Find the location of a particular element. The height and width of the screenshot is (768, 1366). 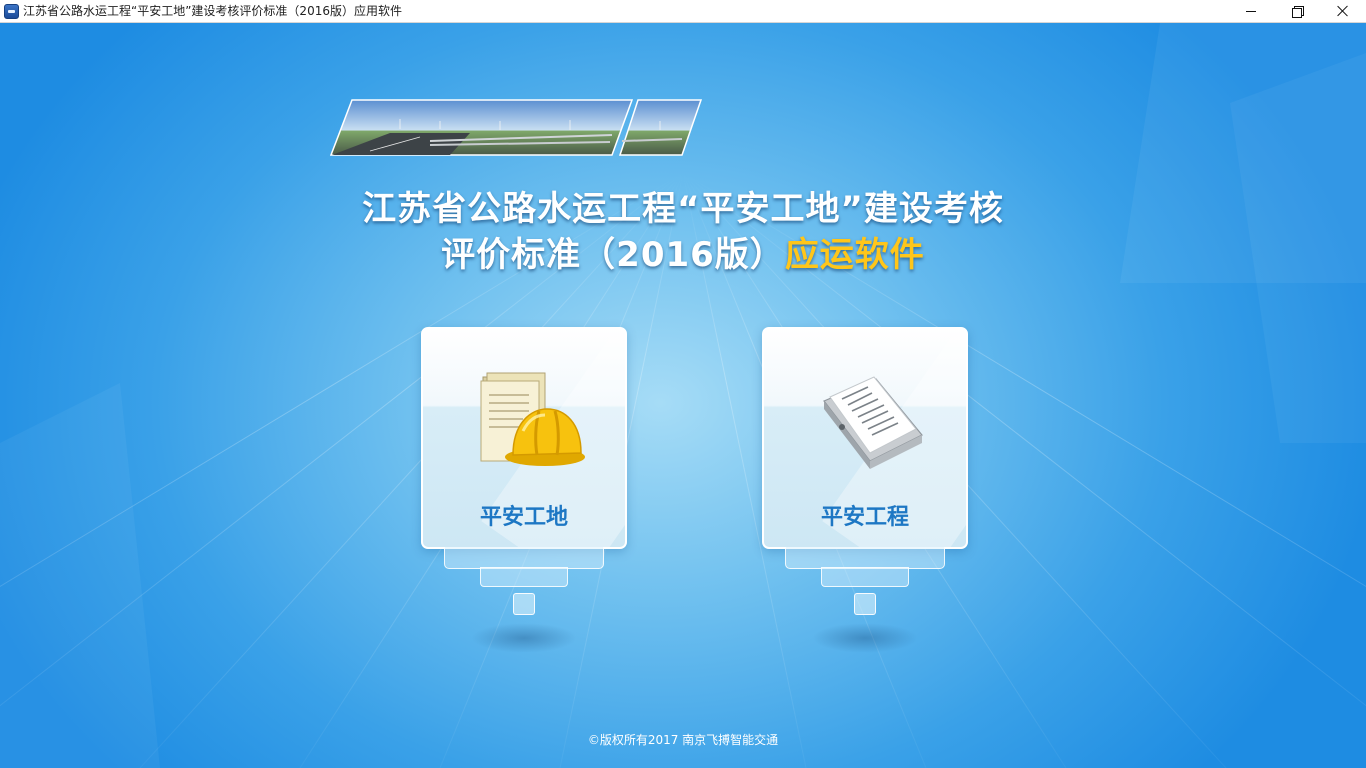

safe-worksite-module: 平安工地 is located at coordinates (524, 490).